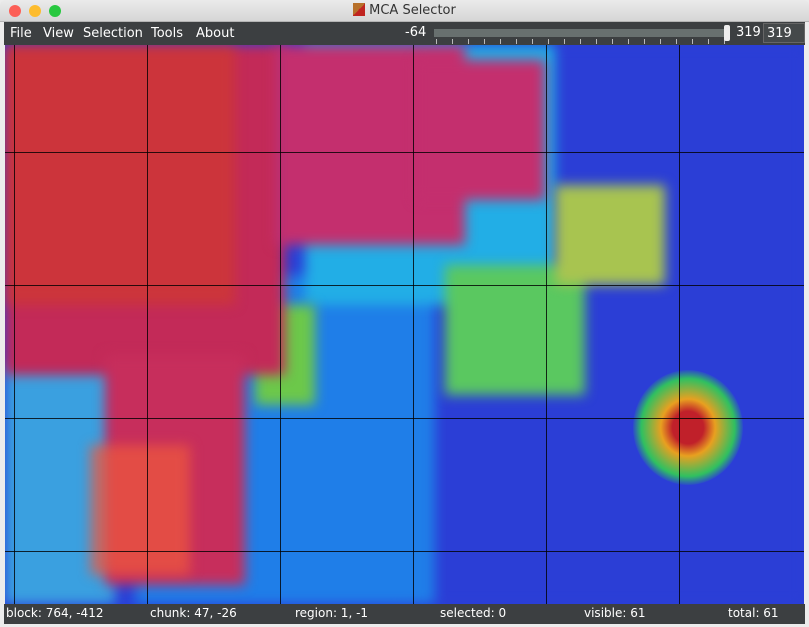 This screenshot has width=809, height=627. I want to click on window-title-text: MCA Selector, so click(412, 10).